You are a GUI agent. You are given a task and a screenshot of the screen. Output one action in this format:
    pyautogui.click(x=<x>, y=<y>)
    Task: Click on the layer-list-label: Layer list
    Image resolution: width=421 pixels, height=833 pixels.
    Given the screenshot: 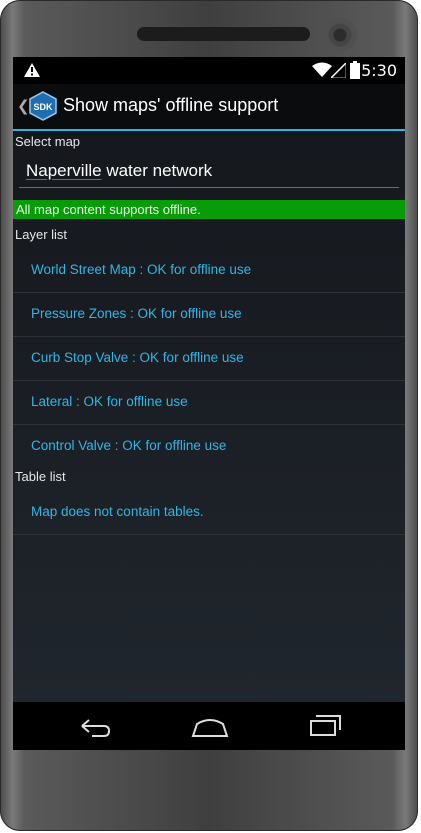 What is the action you would take?
    pyautogui.click(x=41, y=234)
    